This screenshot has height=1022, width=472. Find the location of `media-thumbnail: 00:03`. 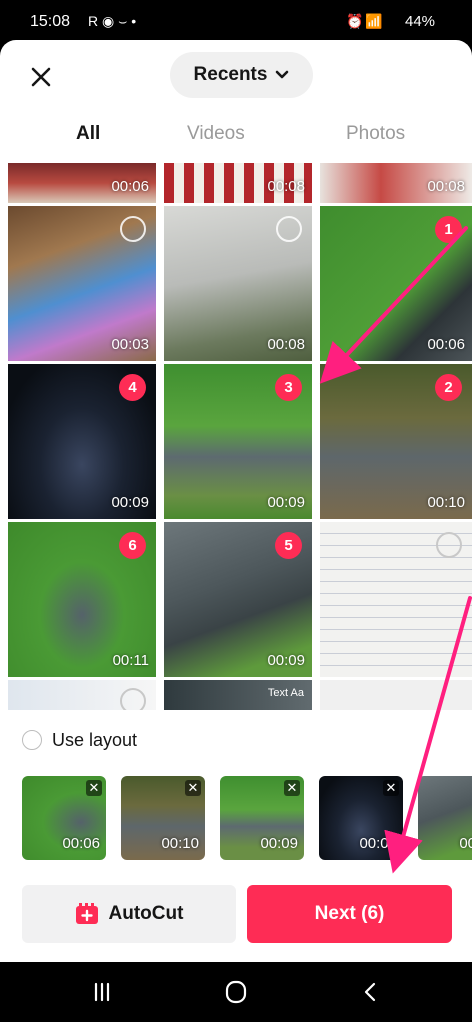

media-thumbnail: 00:03 is located at coordinates (82, 283).